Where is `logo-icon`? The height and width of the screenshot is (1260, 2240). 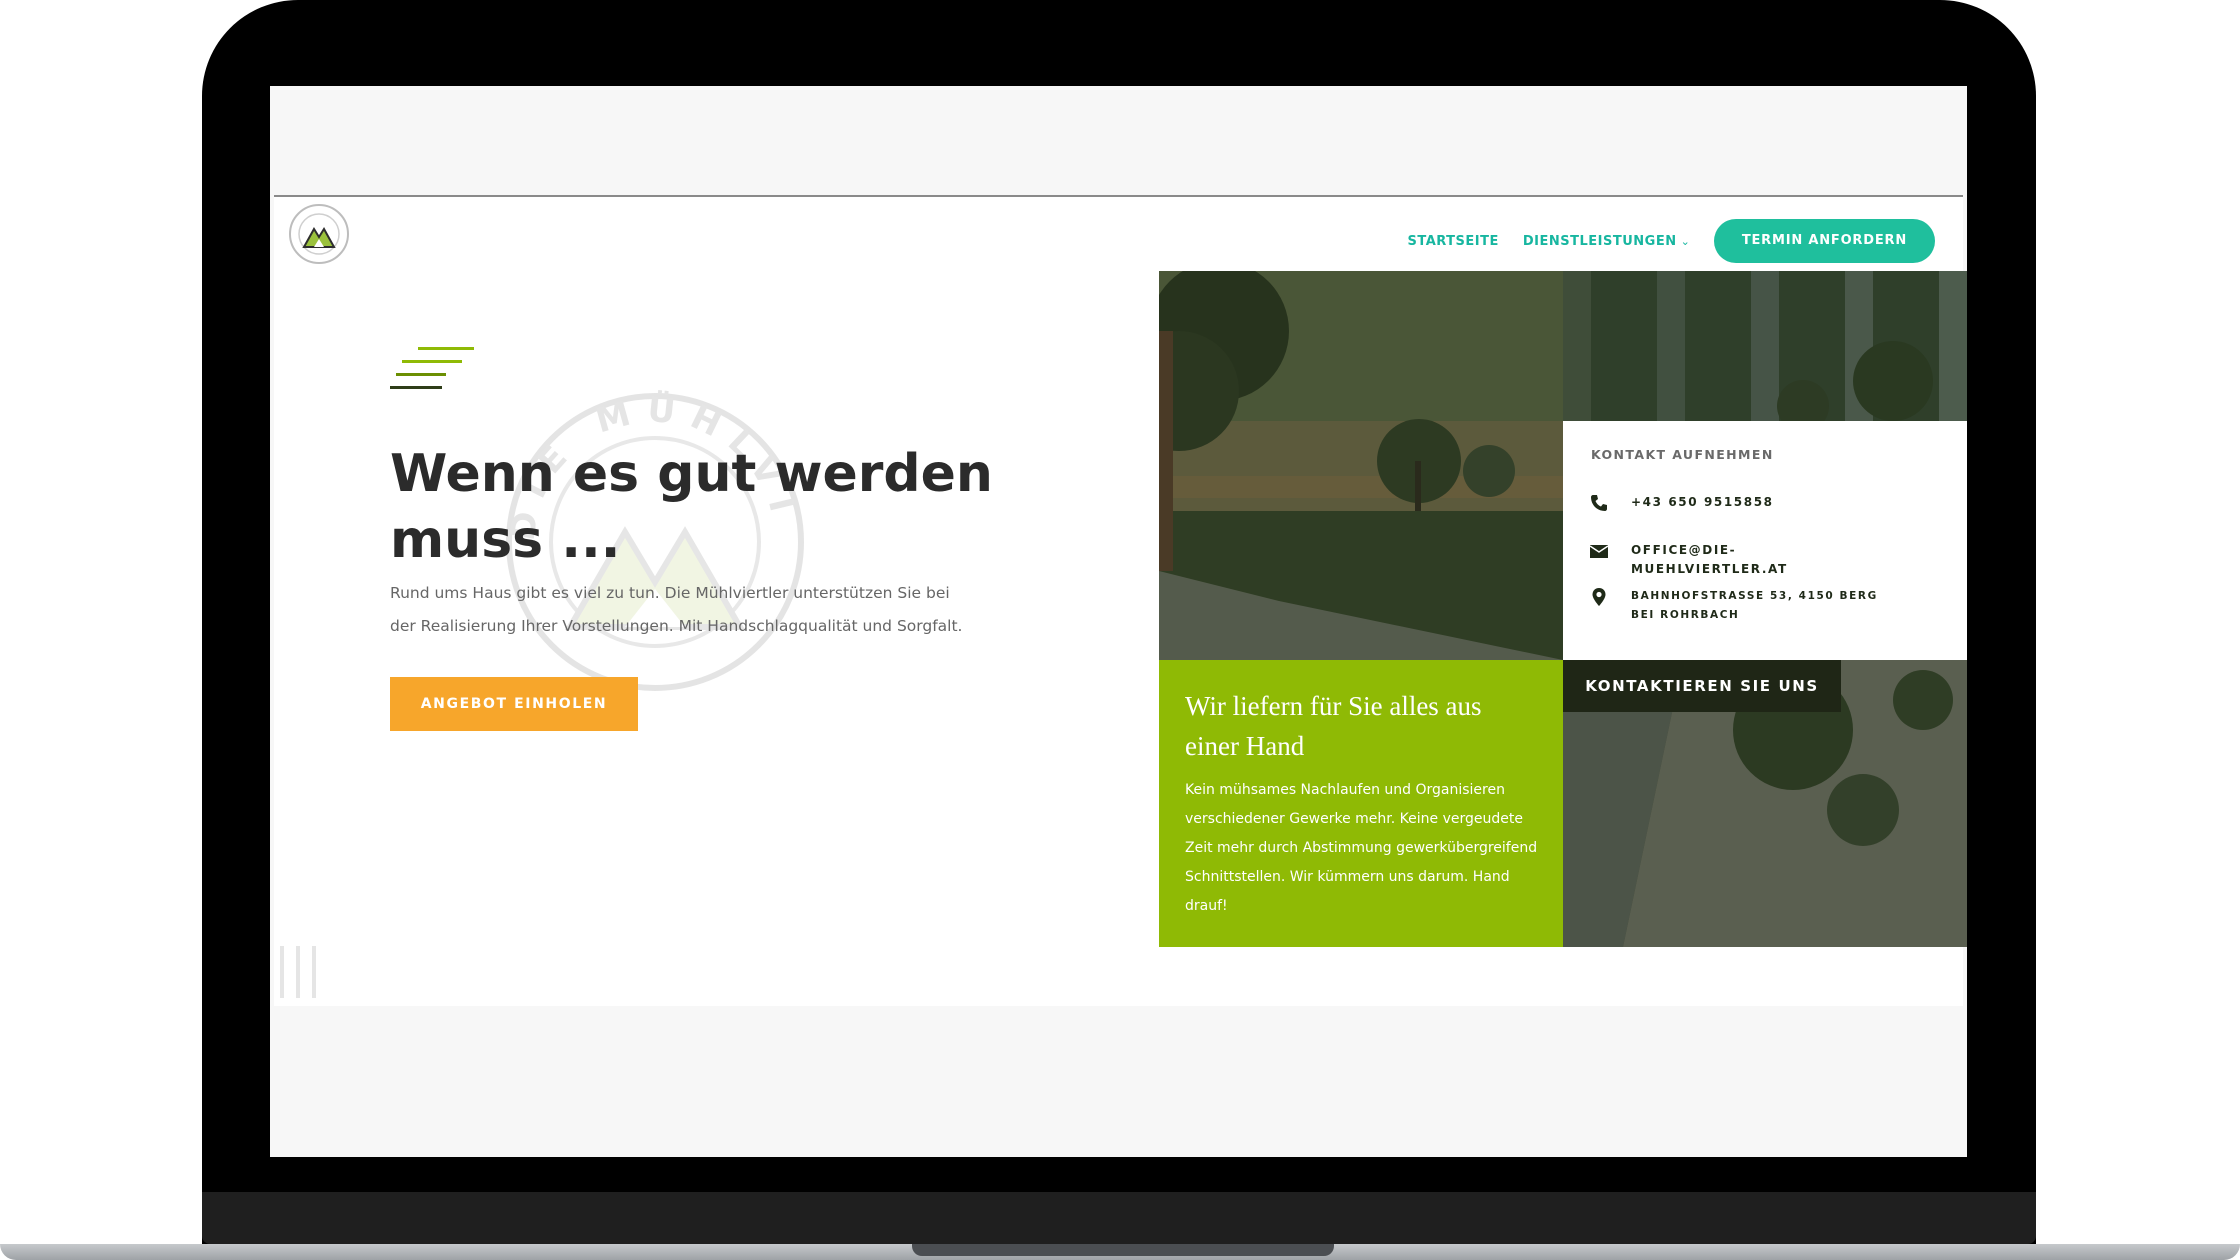 logo-icon is located at coordinates (319, 234).